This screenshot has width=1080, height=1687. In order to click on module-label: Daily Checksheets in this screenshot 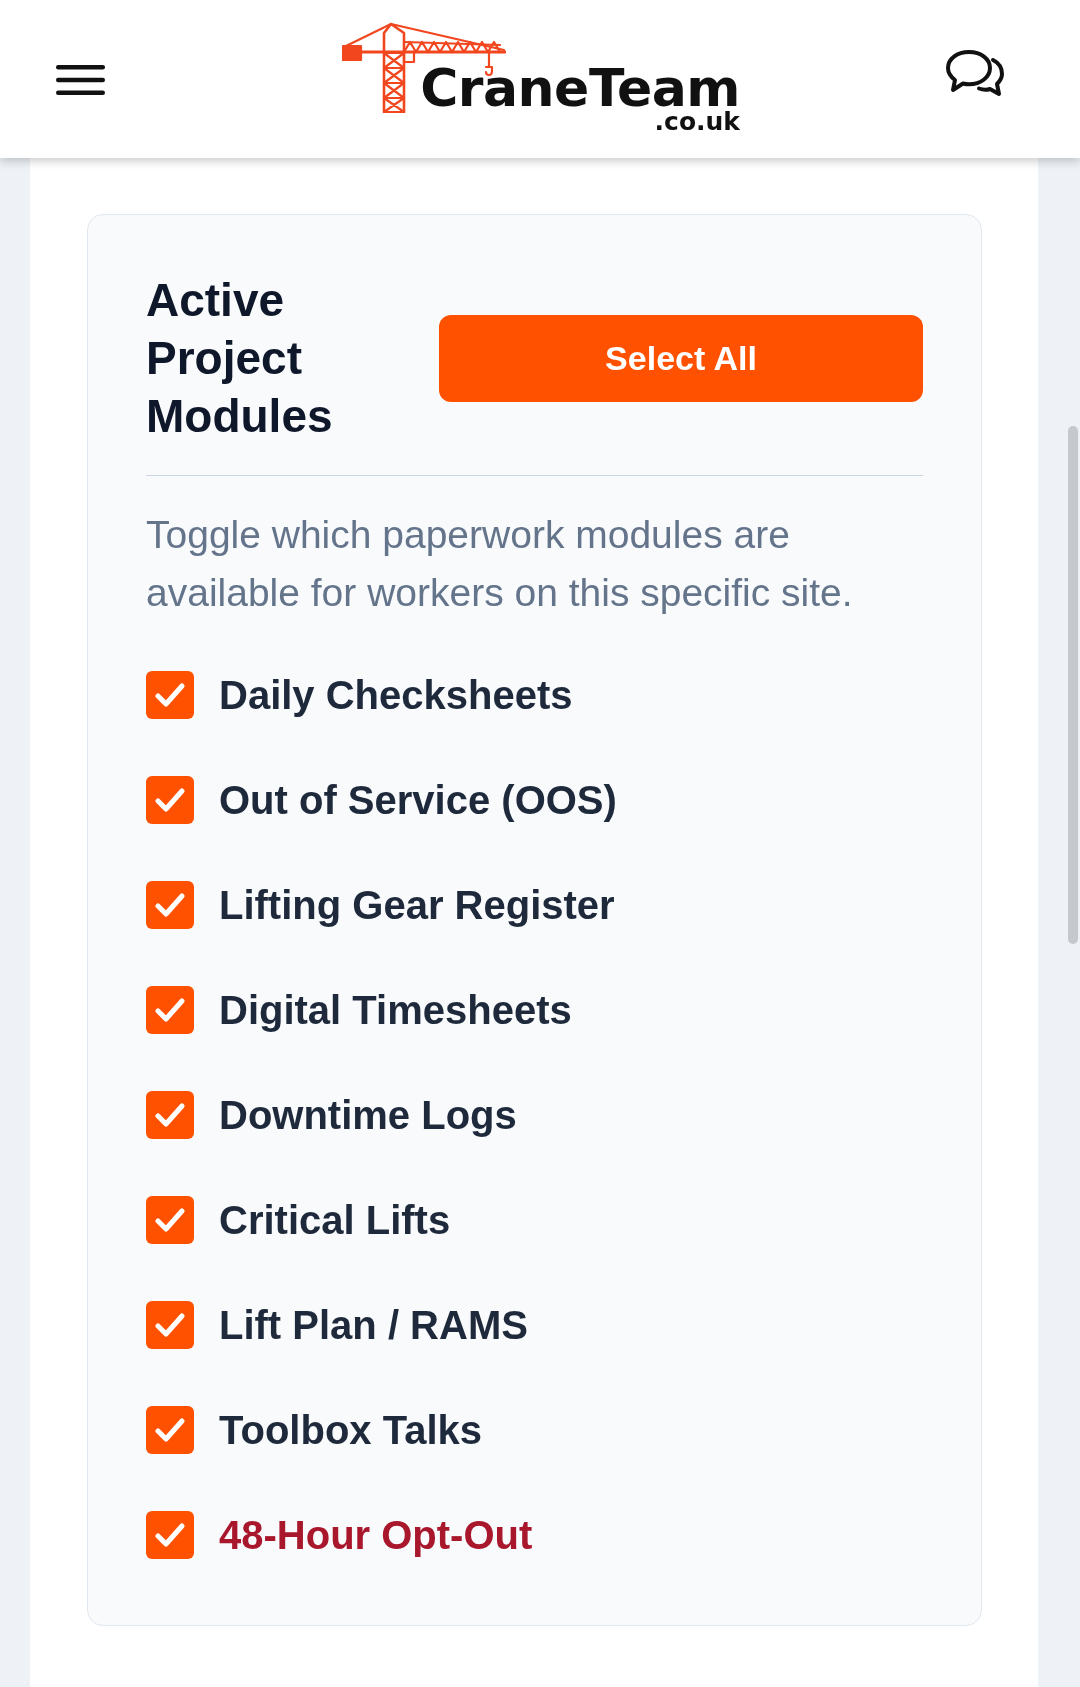, I will do `click(396, 695)`.